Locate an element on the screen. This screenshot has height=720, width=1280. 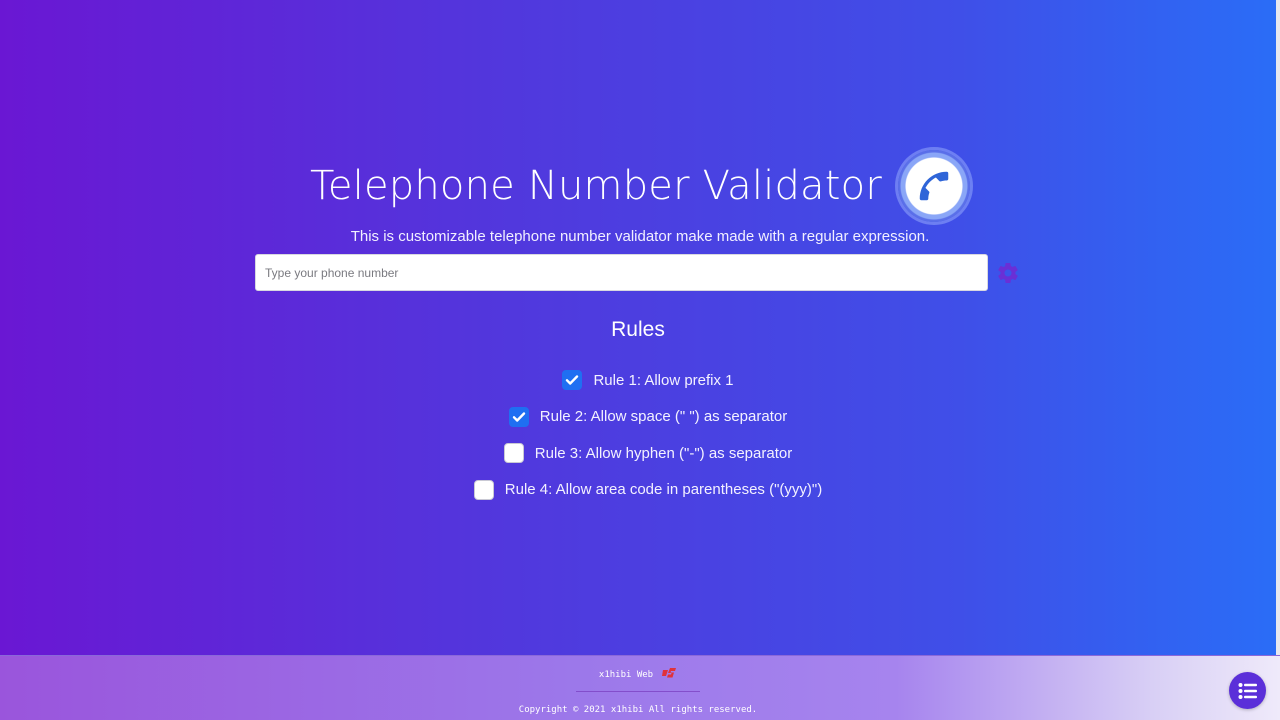
rule-item: Rule 2: Allow space (" ") as separator is located at coordinates (640, 417).